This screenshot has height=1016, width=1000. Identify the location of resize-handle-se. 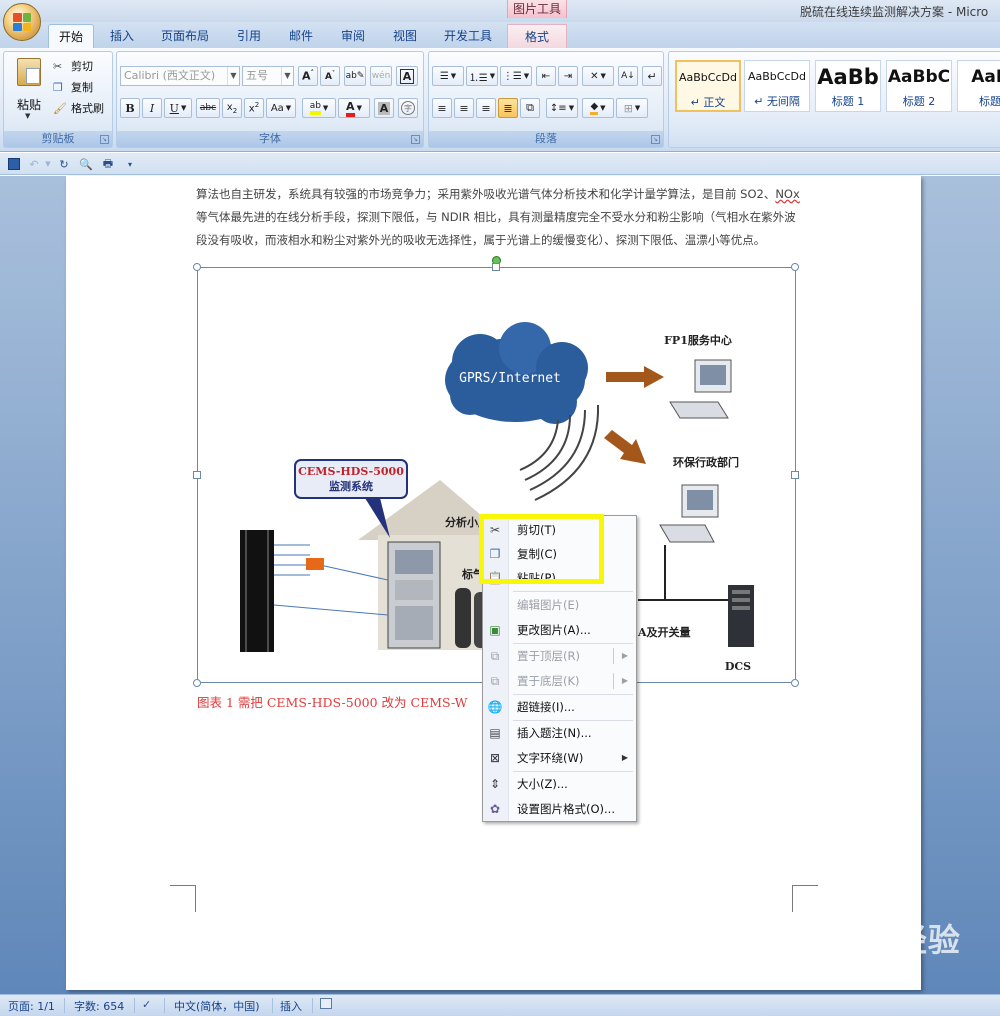
(795, 683).